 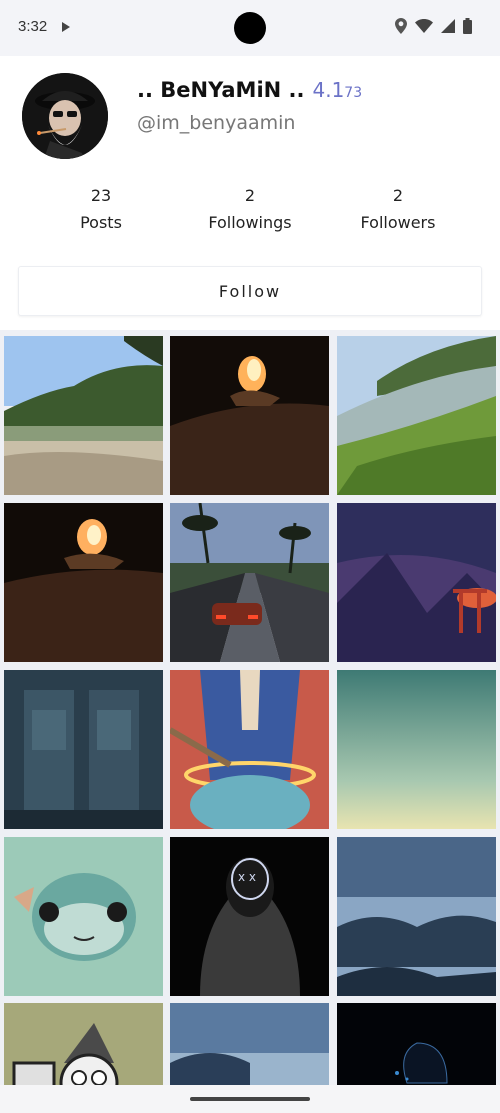 I want to click on post-tile-campfire-closeup-photo, so click(x=83, y=582).